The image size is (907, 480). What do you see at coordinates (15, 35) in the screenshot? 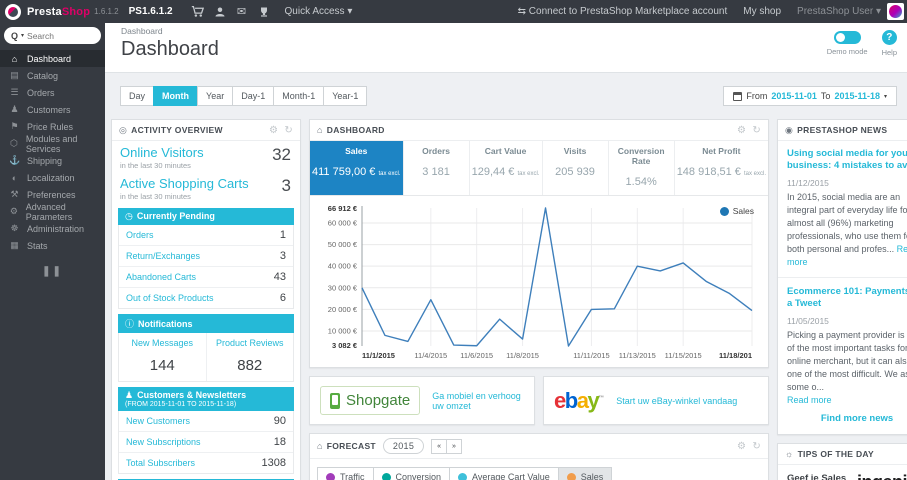
I see `search-icon: Q` at bounding box center [15, 35].